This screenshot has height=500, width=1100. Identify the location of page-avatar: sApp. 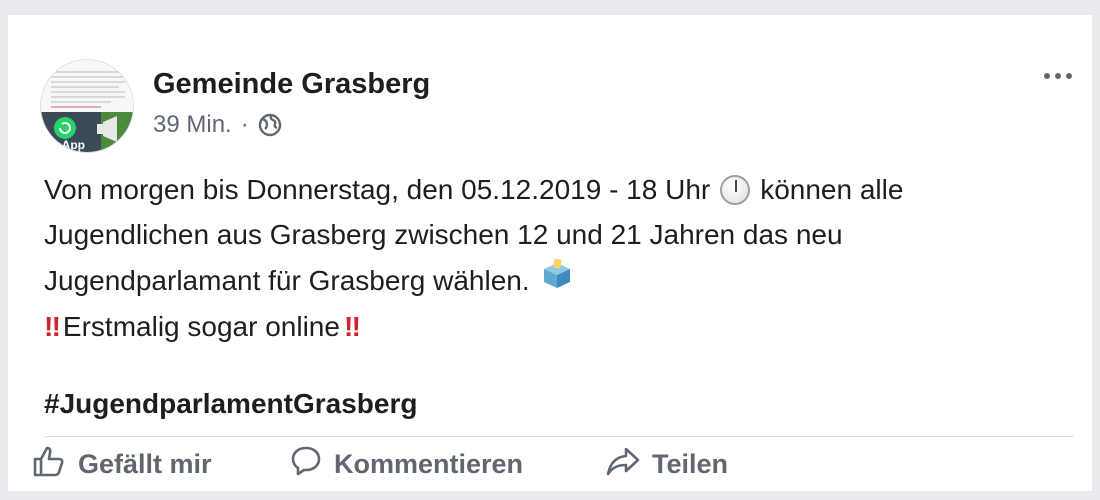
(87, 106).